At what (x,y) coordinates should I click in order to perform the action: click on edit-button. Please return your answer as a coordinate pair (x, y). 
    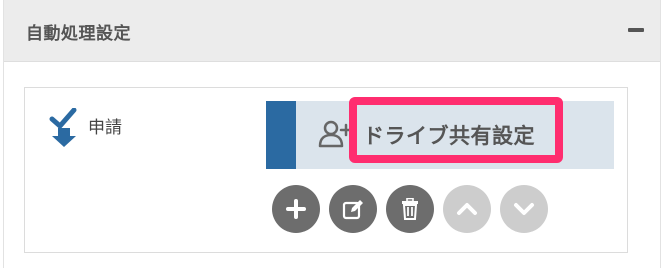
    Looking at the image, I should click on (353, 209).